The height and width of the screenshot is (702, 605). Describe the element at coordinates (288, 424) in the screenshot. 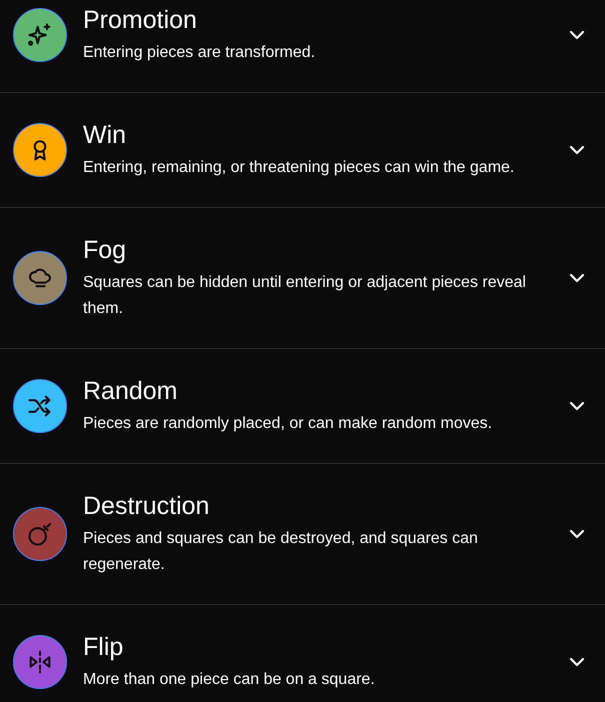

I see `rule-description: Pieces are randomly placed, or can make random moves.` at that location.